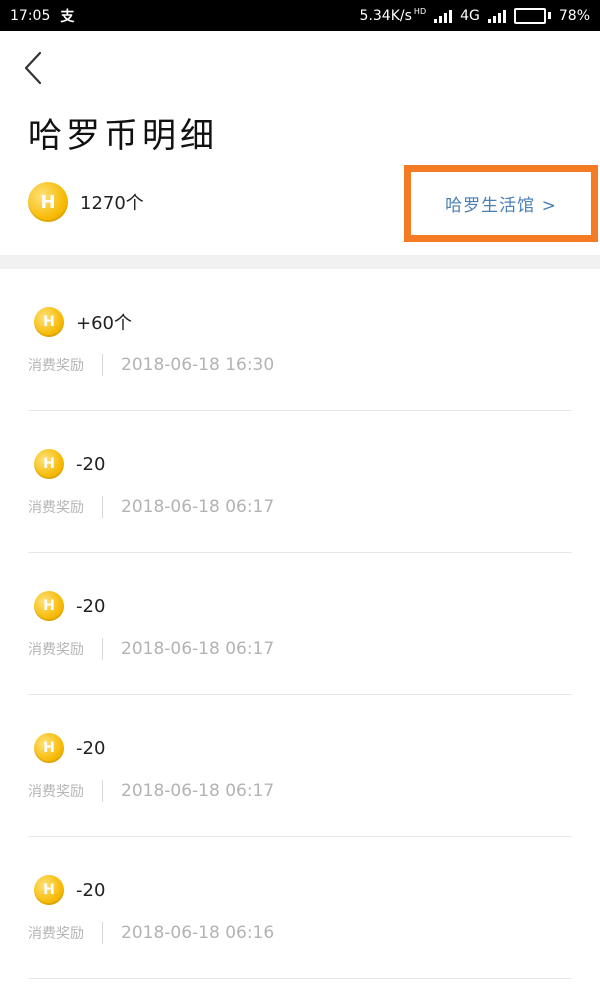 This screenshot has height=991, width=600. I want to click on alipay-icon: 支, so click(67, 16).